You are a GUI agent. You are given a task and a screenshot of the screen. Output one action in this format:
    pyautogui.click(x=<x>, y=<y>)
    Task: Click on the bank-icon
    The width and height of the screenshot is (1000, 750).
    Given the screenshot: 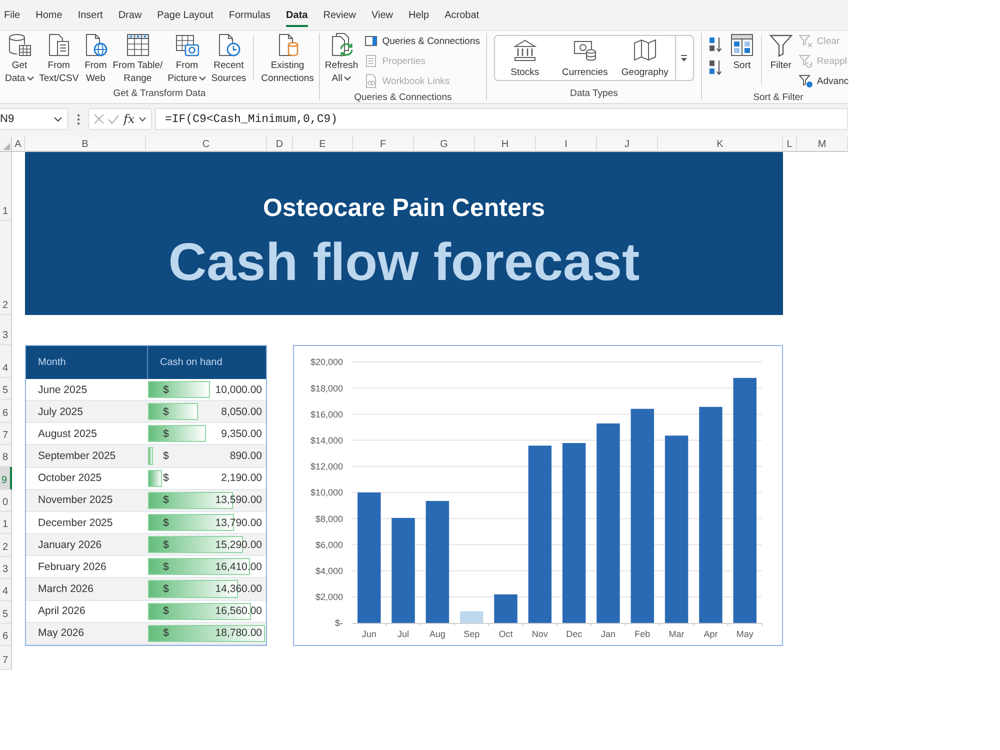 What is the action you would take?
    pyautogui.click(x=524, y=50)
    